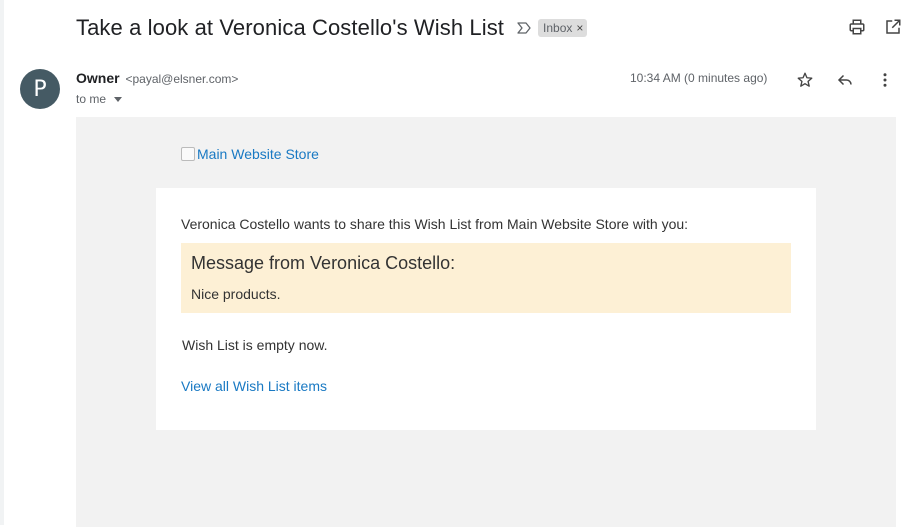  I want to click on recipients-label: to me, so click(91, 99).